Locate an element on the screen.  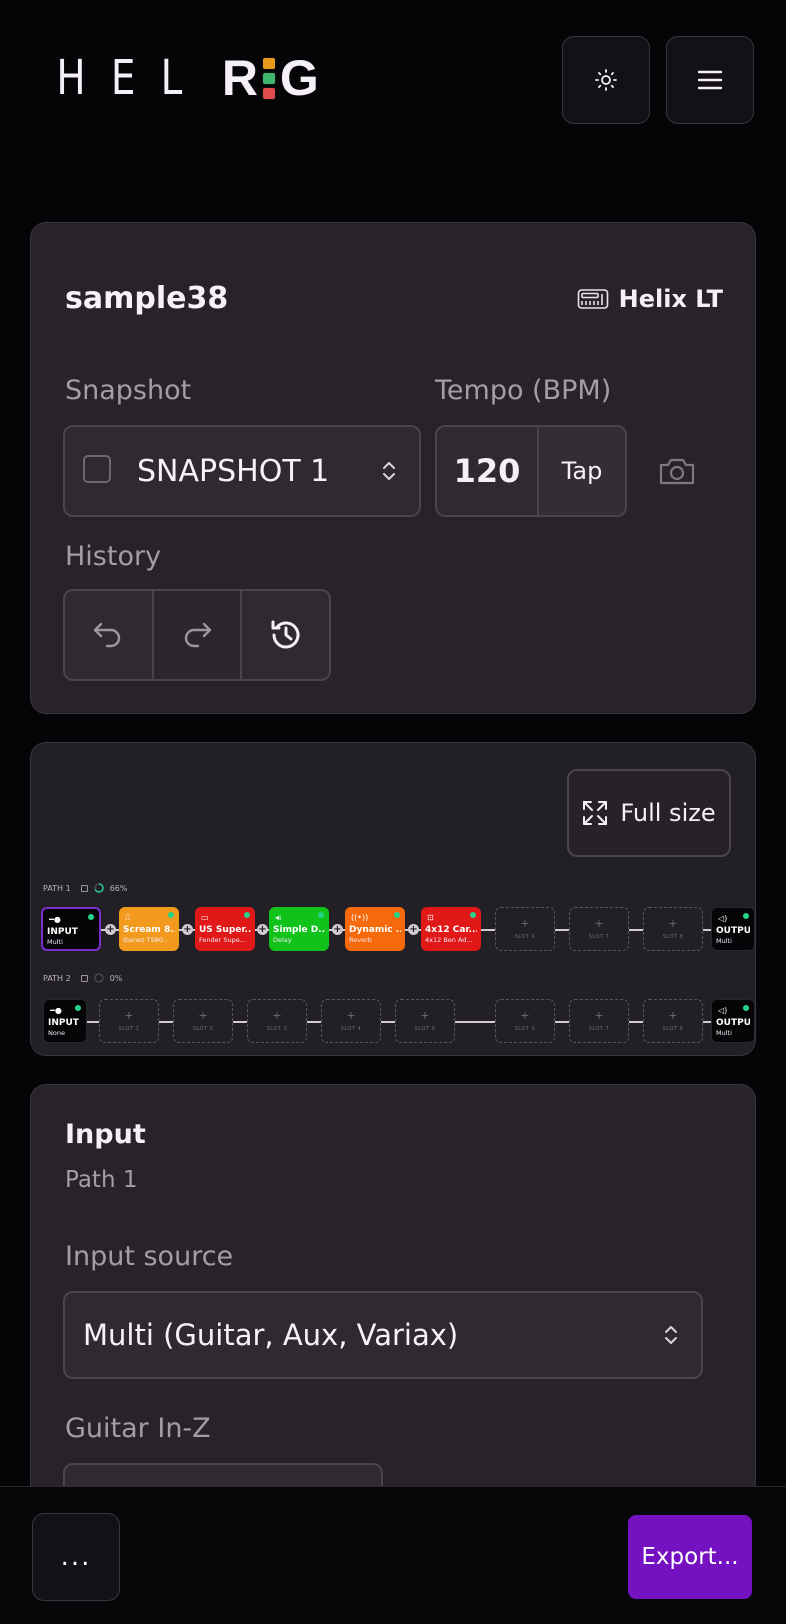
helrig-logo: HEL R G is located at coordinates (183, 78).